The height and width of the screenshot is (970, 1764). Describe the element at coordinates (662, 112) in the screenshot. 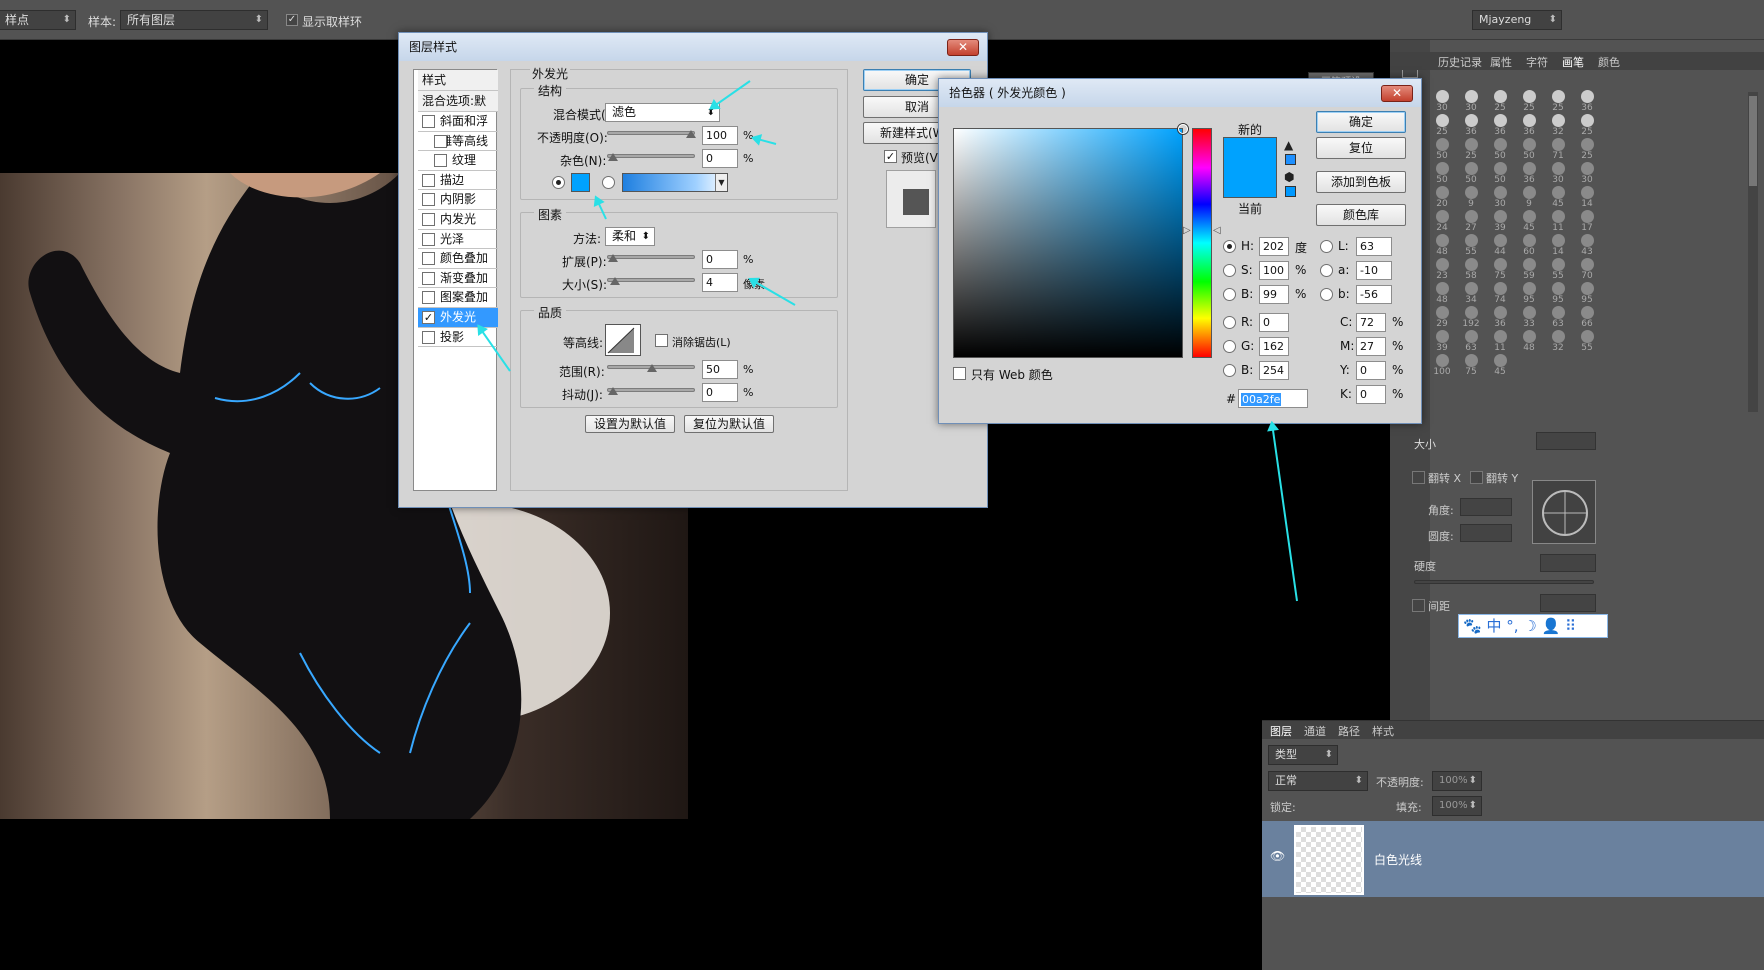

I see `blend-mode-select: 滤色` at that location.